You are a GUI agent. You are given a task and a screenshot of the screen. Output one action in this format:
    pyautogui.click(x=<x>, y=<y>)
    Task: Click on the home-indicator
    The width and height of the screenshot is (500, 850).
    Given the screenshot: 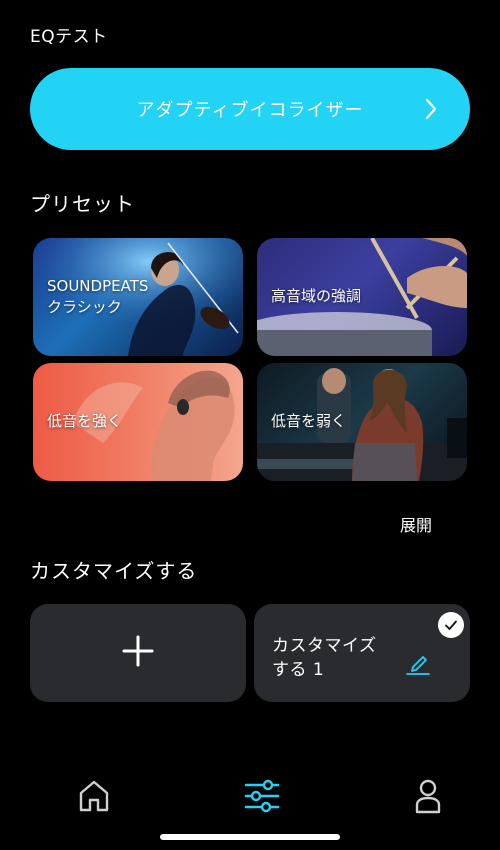 What is the action you would take?
    pyautogui.click(x=250, y=837)
    